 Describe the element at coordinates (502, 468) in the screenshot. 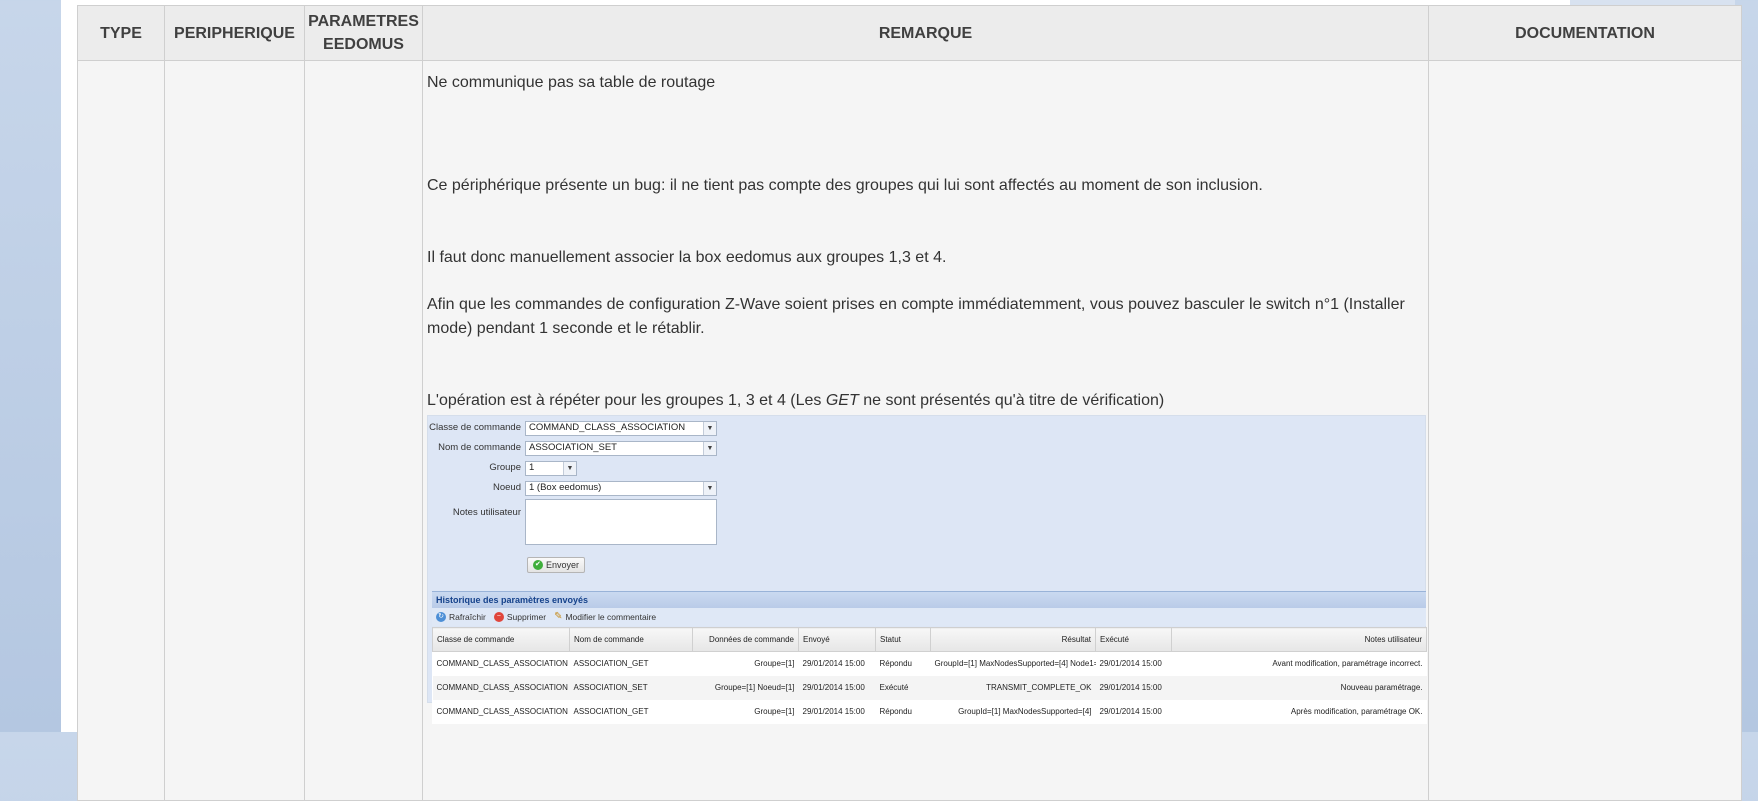

I see `form-row-groupe: Groupe 1 ▼` at that location.